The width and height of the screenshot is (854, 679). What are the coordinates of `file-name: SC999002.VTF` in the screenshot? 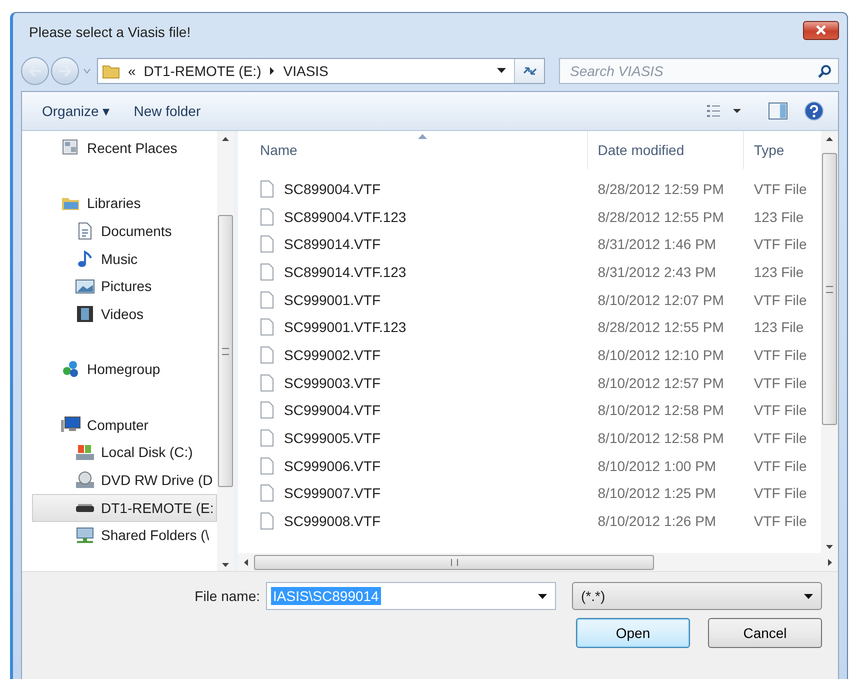 It's located at (332, 354).